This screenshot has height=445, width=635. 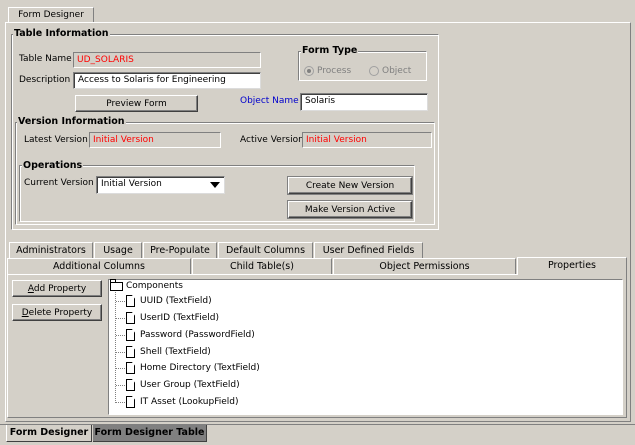 I want to click on make-version-active-button: Make Version Active, so click(x=350, y=209).